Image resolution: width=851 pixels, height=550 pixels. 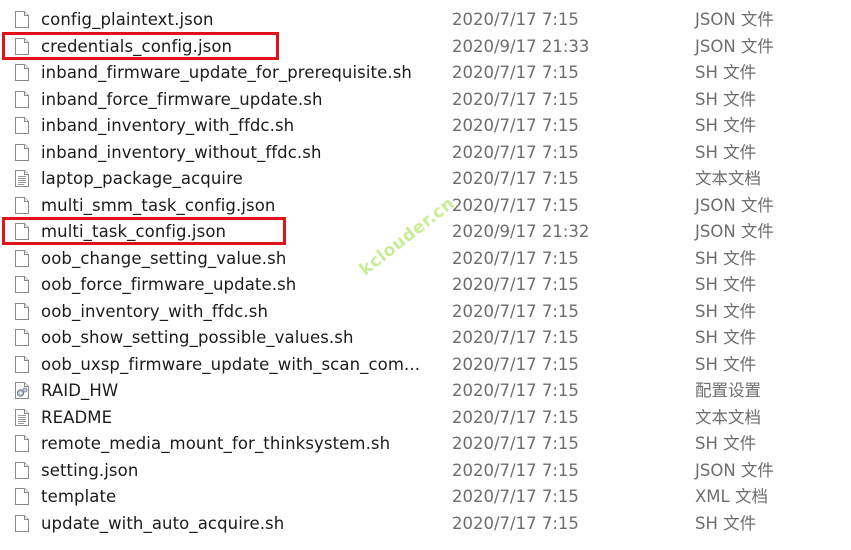 I want to click on file-name: README, so click(x=76, y=418).